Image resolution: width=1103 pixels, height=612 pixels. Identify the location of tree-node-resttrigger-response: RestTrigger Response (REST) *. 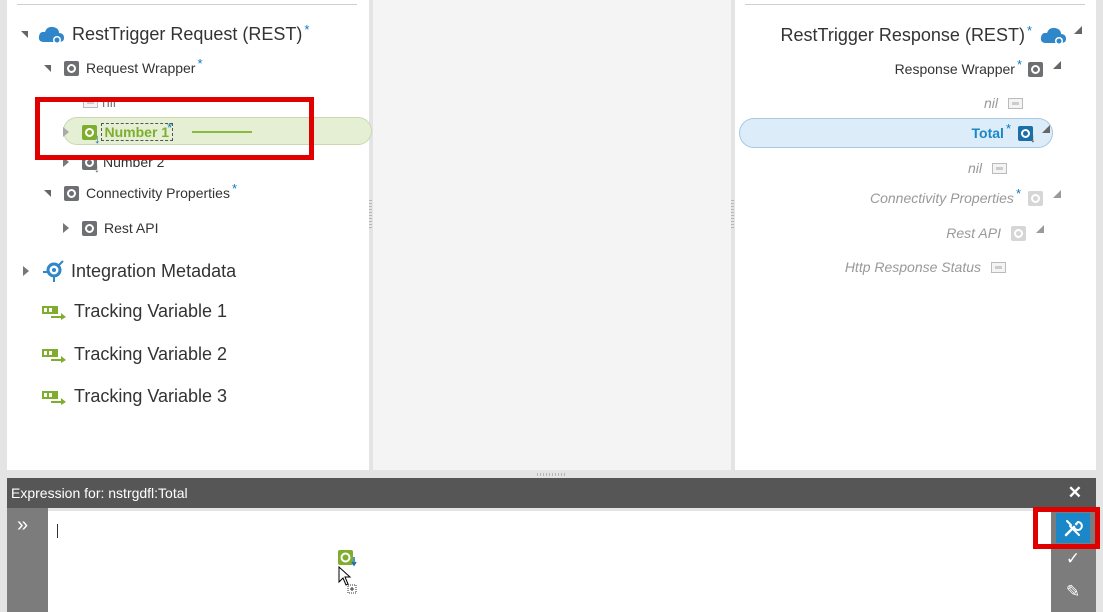
(931, 34).